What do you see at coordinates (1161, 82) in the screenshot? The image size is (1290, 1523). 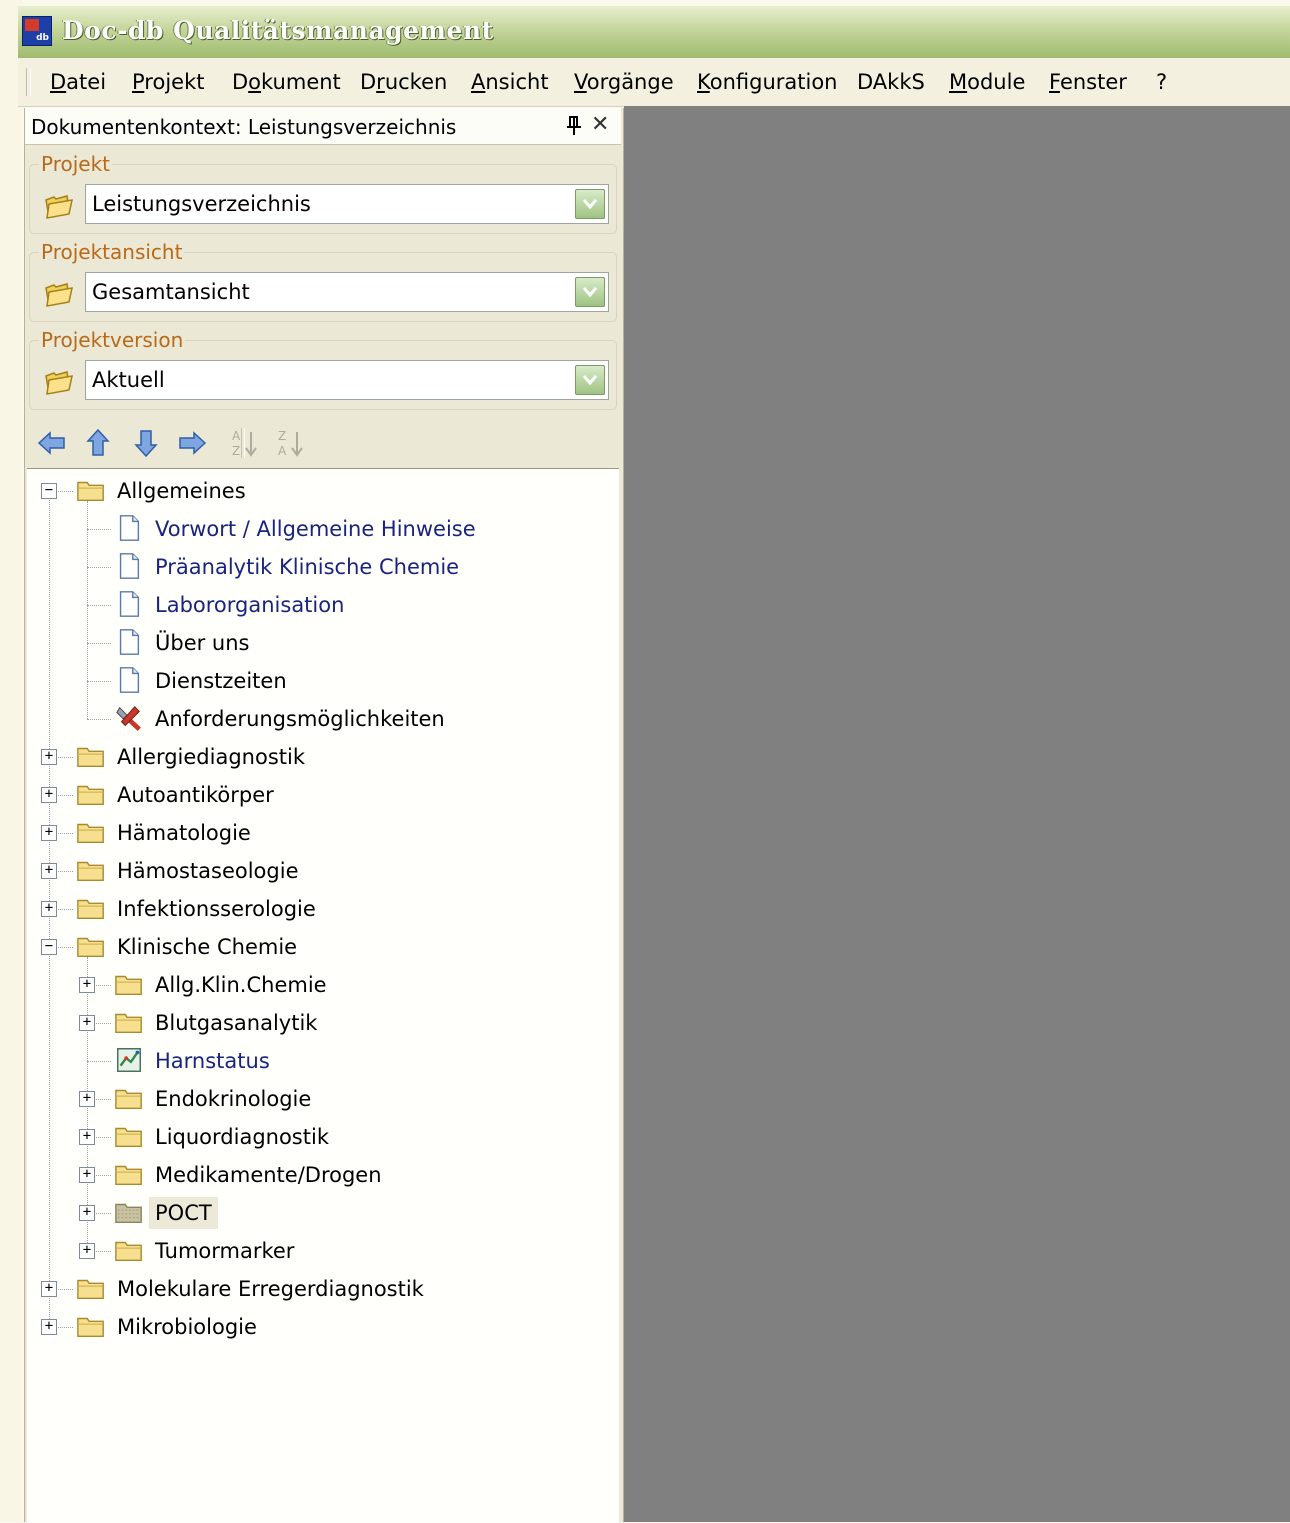 I see `menu-help: ?` at bounding box center [1161, 82].